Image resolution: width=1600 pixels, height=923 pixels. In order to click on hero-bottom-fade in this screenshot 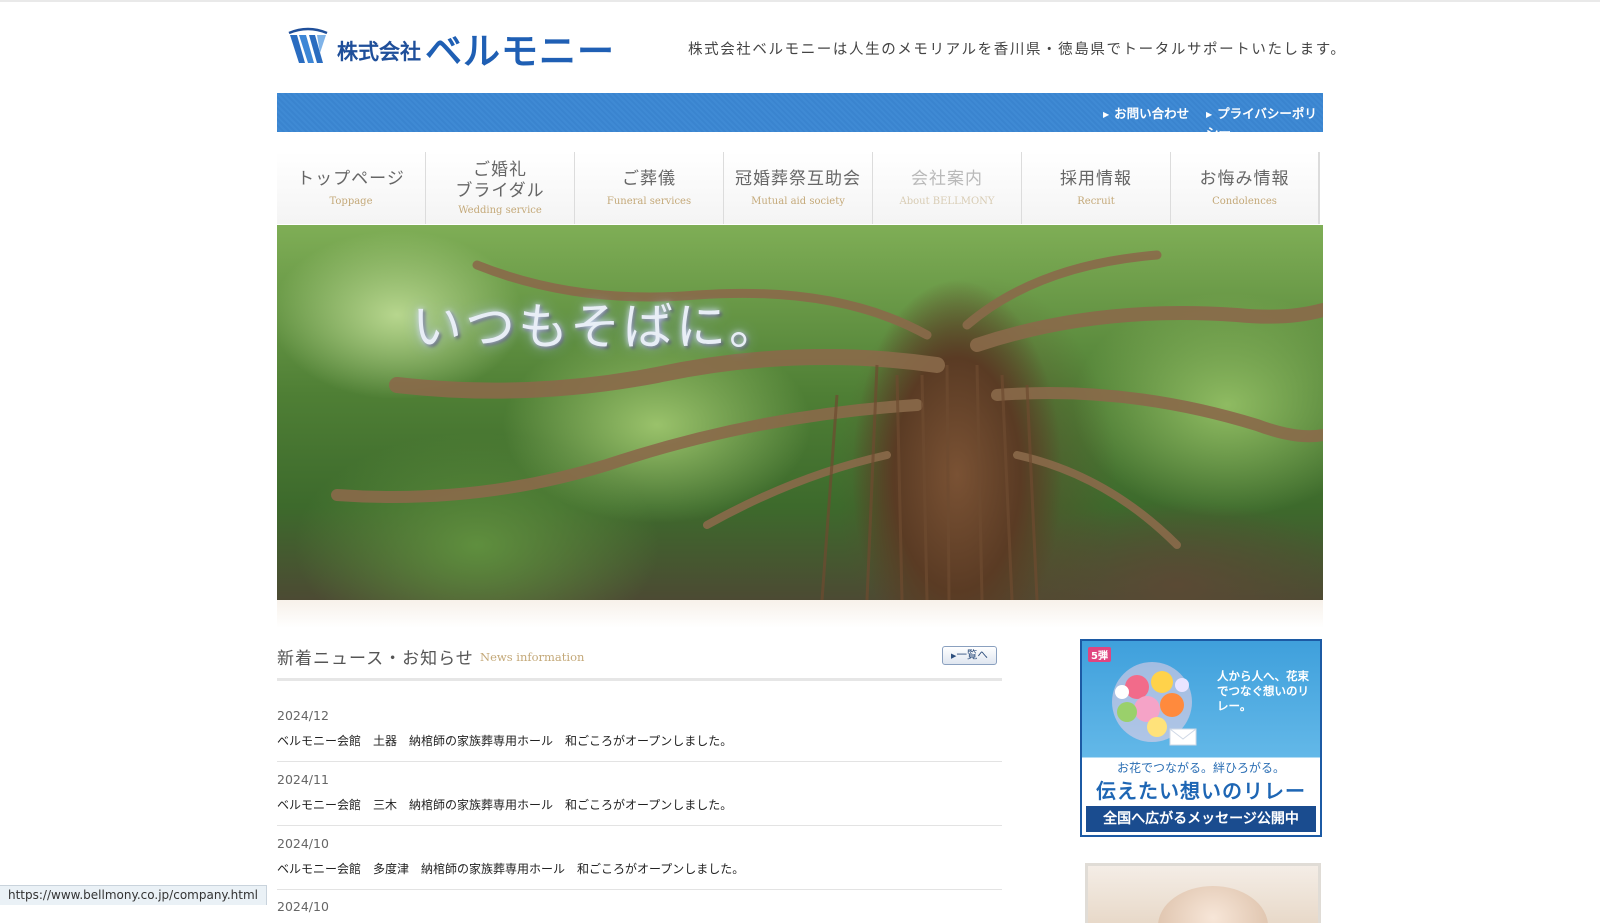, I will do `click(800, 614)`.